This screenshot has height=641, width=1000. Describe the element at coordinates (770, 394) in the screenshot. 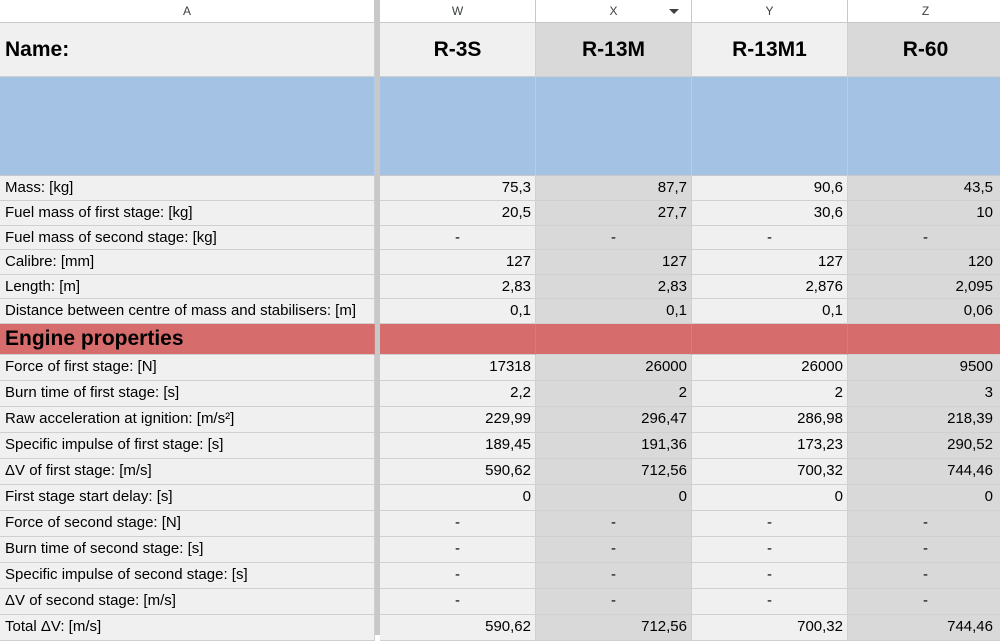

I see `value-cell-y: 2` at that location.